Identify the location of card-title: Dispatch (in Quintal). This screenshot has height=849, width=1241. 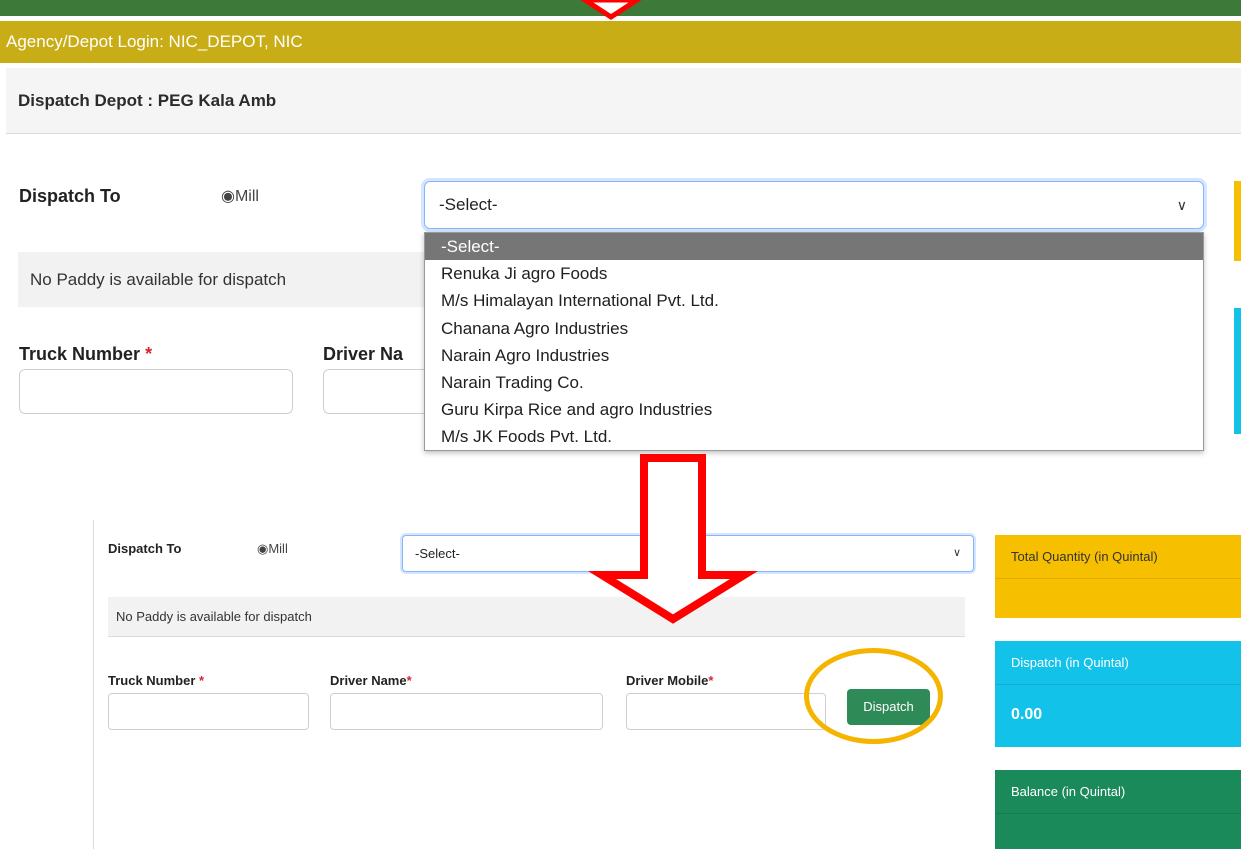
(1118, 663).